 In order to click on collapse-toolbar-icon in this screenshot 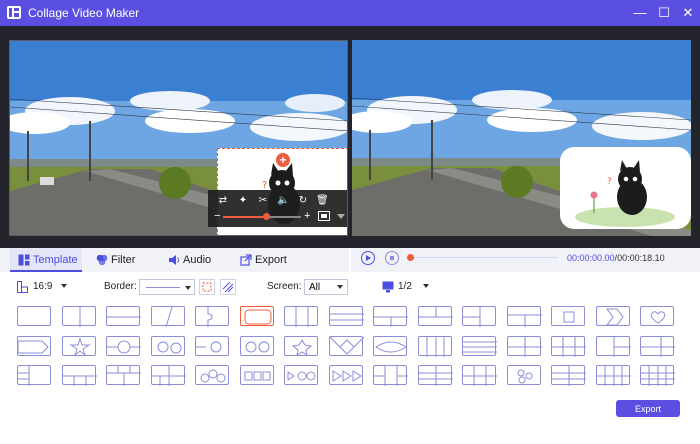, I will do `click(341, 216)`.